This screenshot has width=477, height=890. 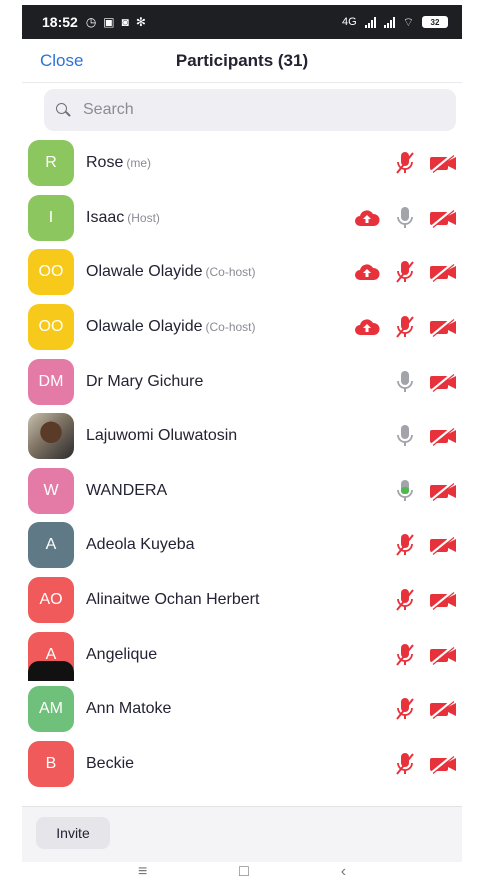 I want to click on participant-name: WANDERA, so click(x=127, y=490).